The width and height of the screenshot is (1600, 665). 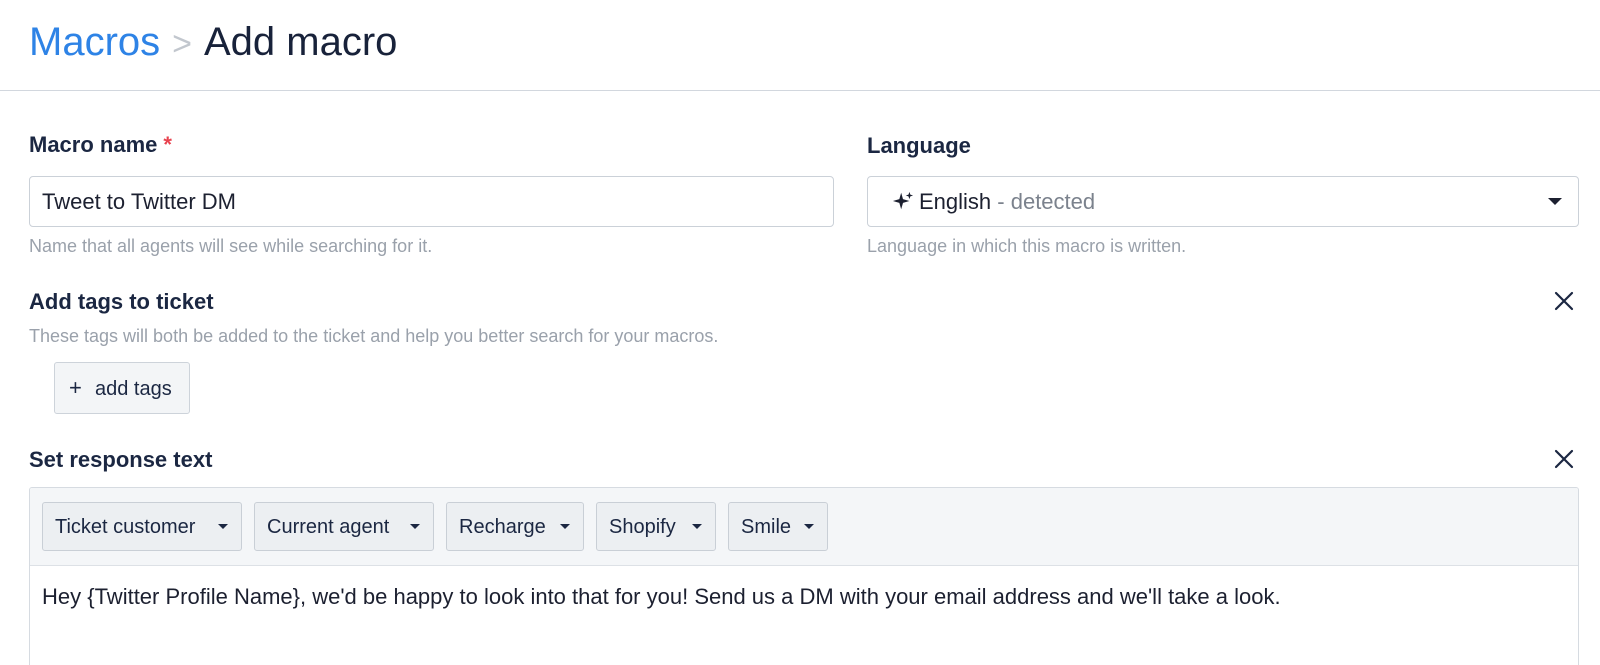 What do you see at coordinates (1564, 459) in the screenshot?
I see `remove-response-section-close-icon` at bounding box center [1564, 459].